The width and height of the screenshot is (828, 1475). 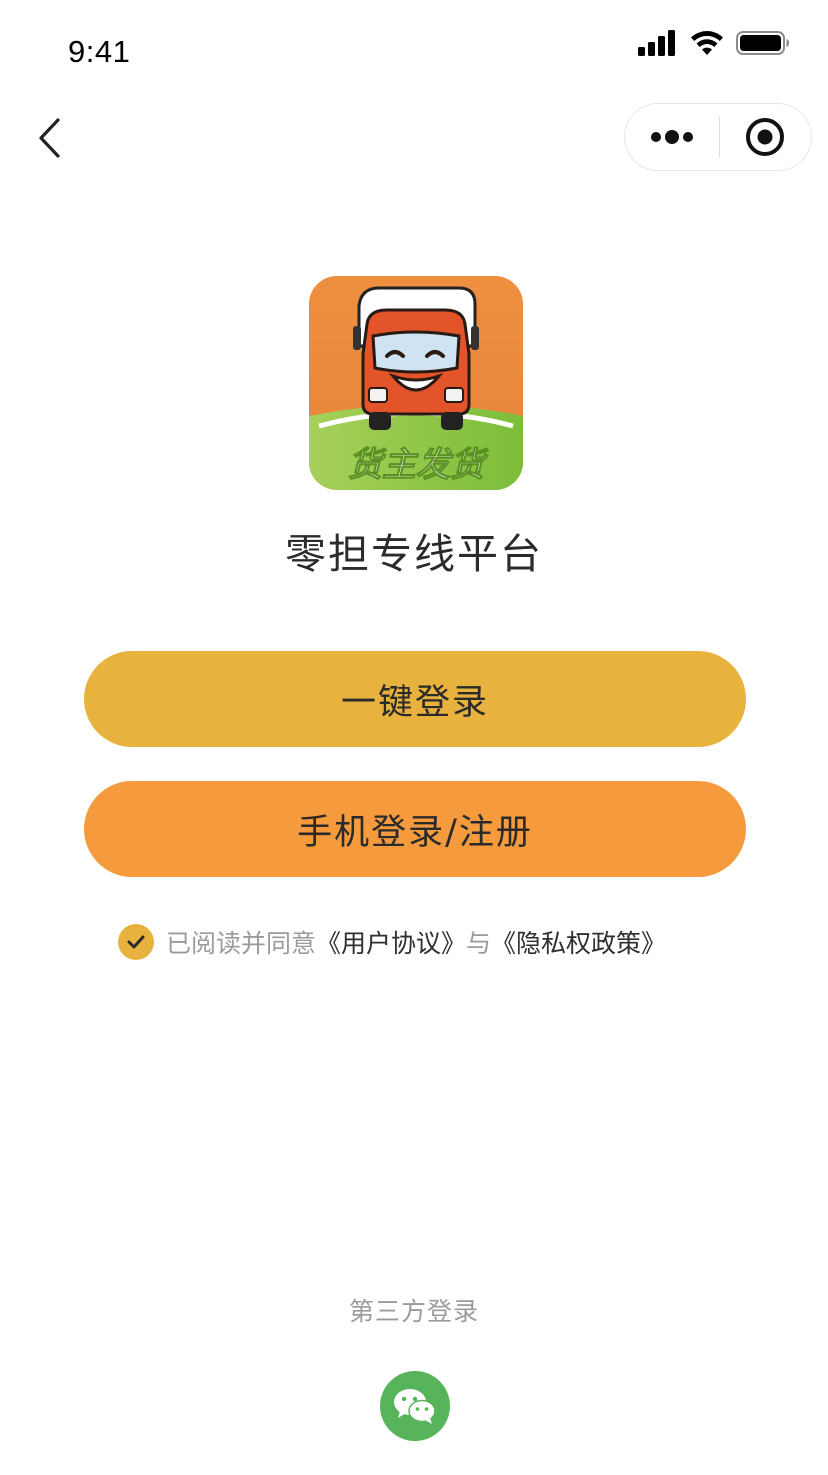 I want to click on wechat-icon, so click(x=415, y=1406).